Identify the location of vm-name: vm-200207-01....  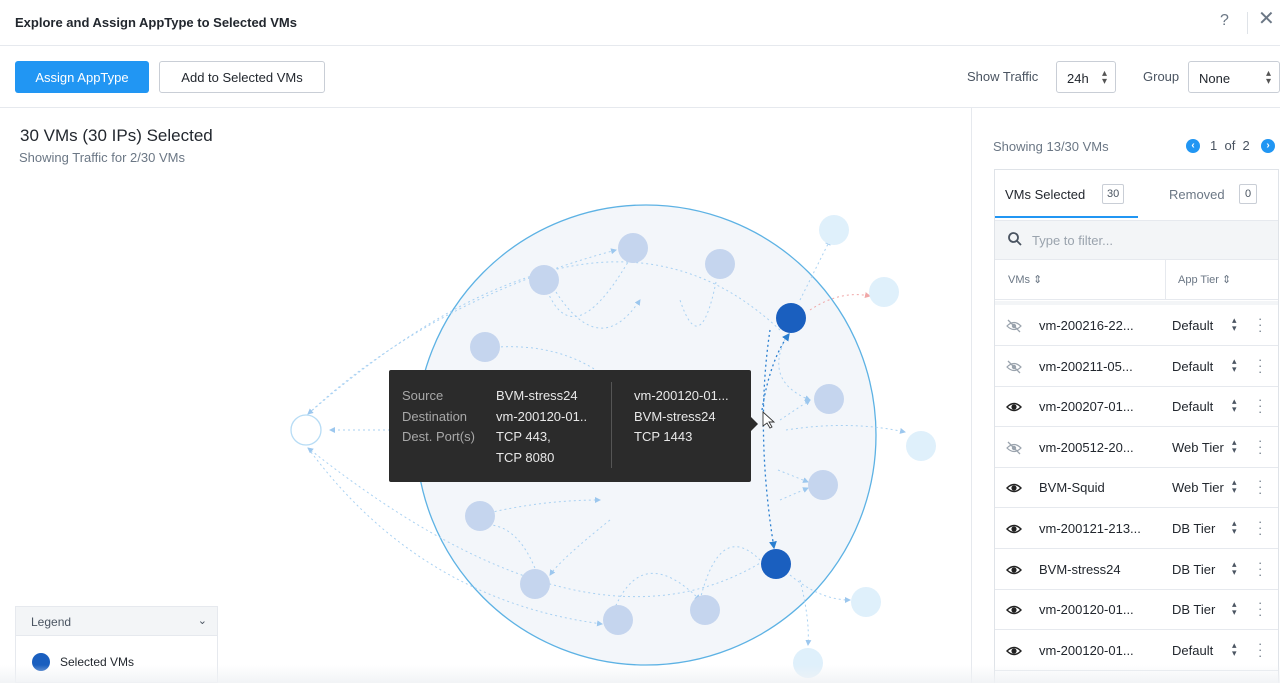
(1086, 407).